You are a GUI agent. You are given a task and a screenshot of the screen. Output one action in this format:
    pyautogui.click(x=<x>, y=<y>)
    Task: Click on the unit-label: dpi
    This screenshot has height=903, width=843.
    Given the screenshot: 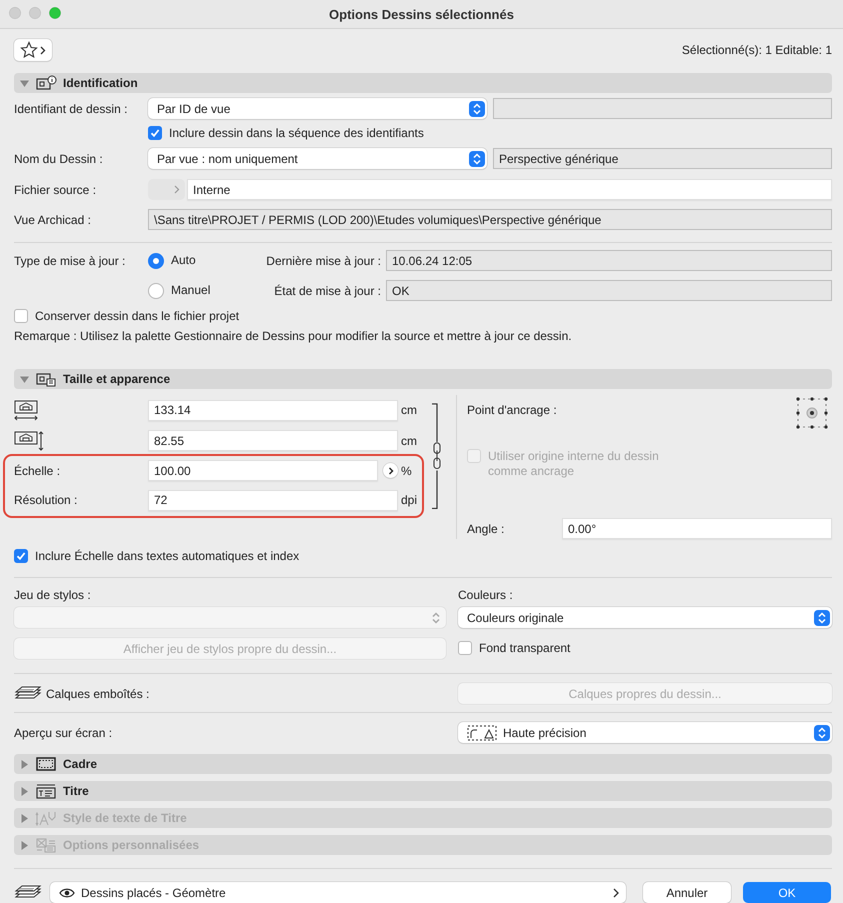 What is the action you would take?
    pyautogui.click(x=409, y=500)
    